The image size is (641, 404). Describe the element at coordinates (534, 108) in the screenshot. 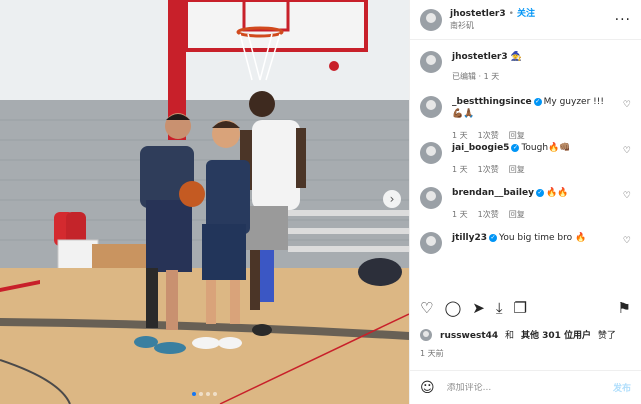

I see `comment-text: _bestthingsince ✓ My guyzer !!! 💪🏾🙏🏾` at that location.